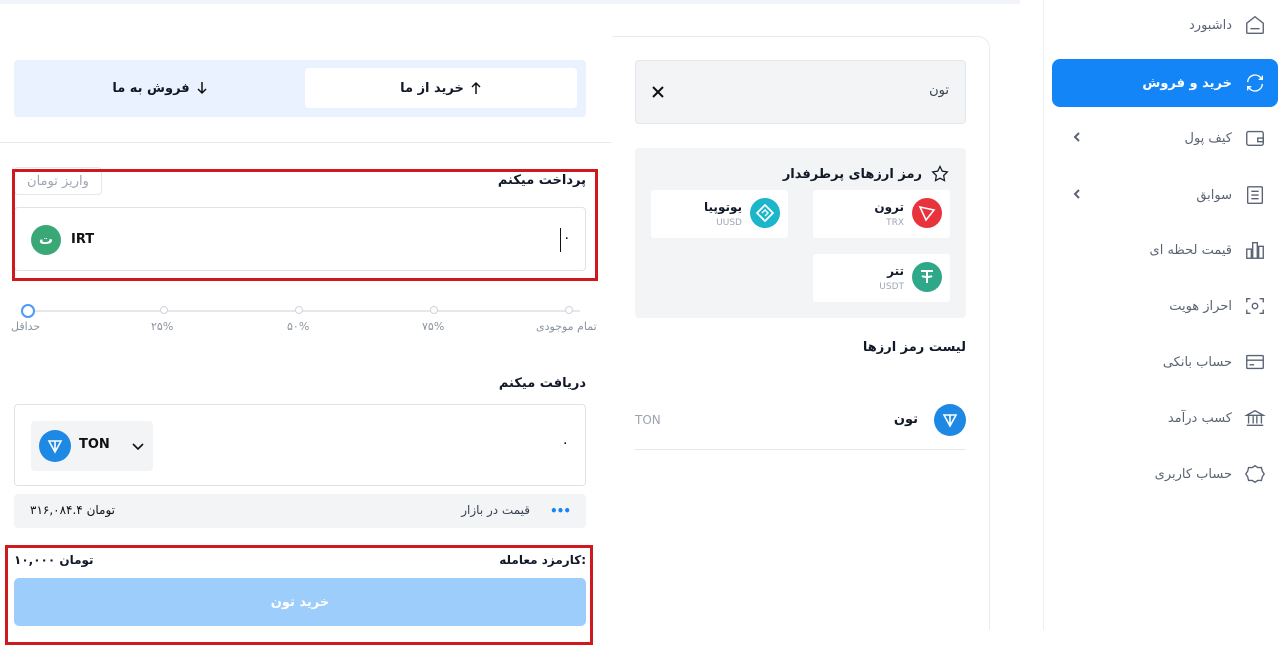  I want to click on tab-buy: خرید از ما, so click(441, 88).